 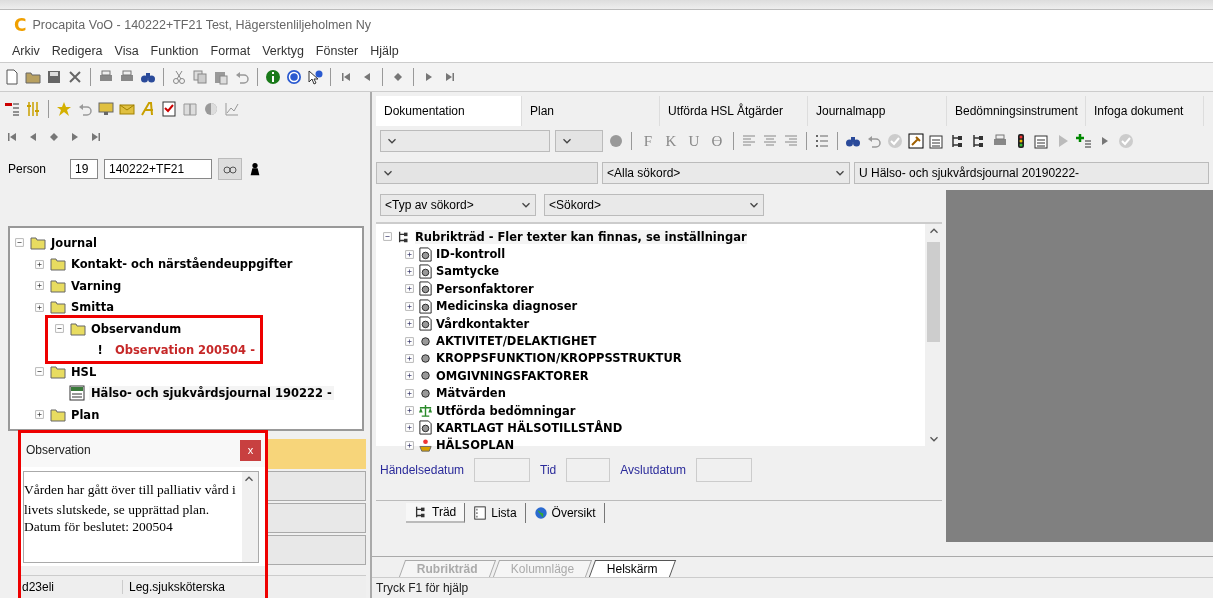 I want to click on close-button: x, so click(x=250, y=450).